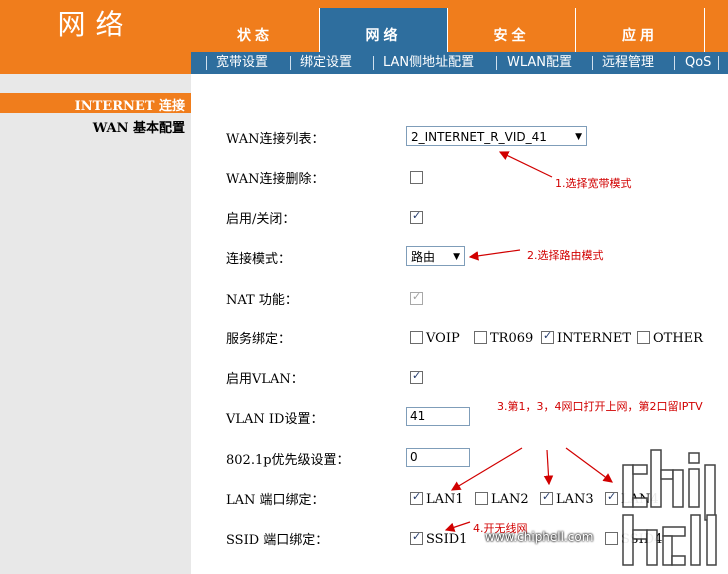  I want to click on arrow-3c, so click(589, 465).